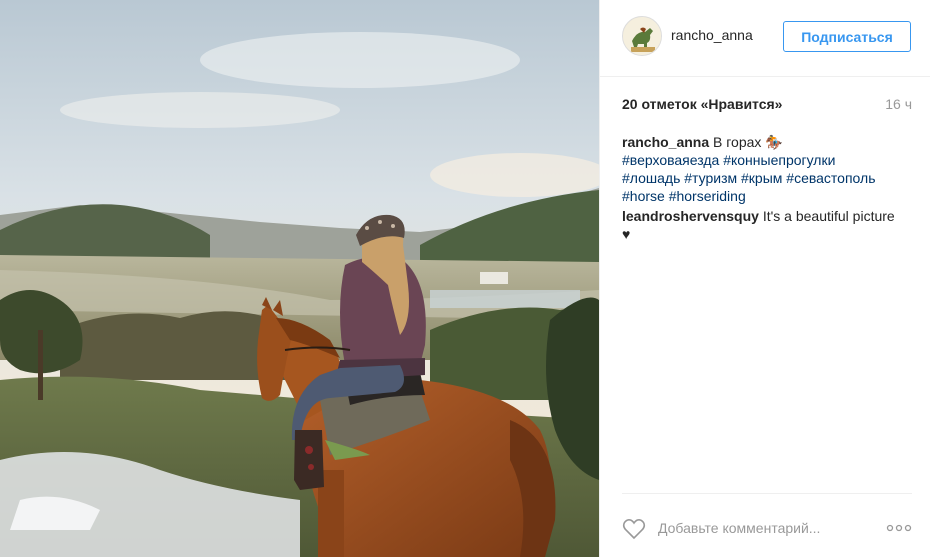 This screenshot has height=557, width=930. What do you see at coordinates (690, 216) in the screenshot?
I see `comment-username: leandroshervensquy` at bounding box center [690, 216].